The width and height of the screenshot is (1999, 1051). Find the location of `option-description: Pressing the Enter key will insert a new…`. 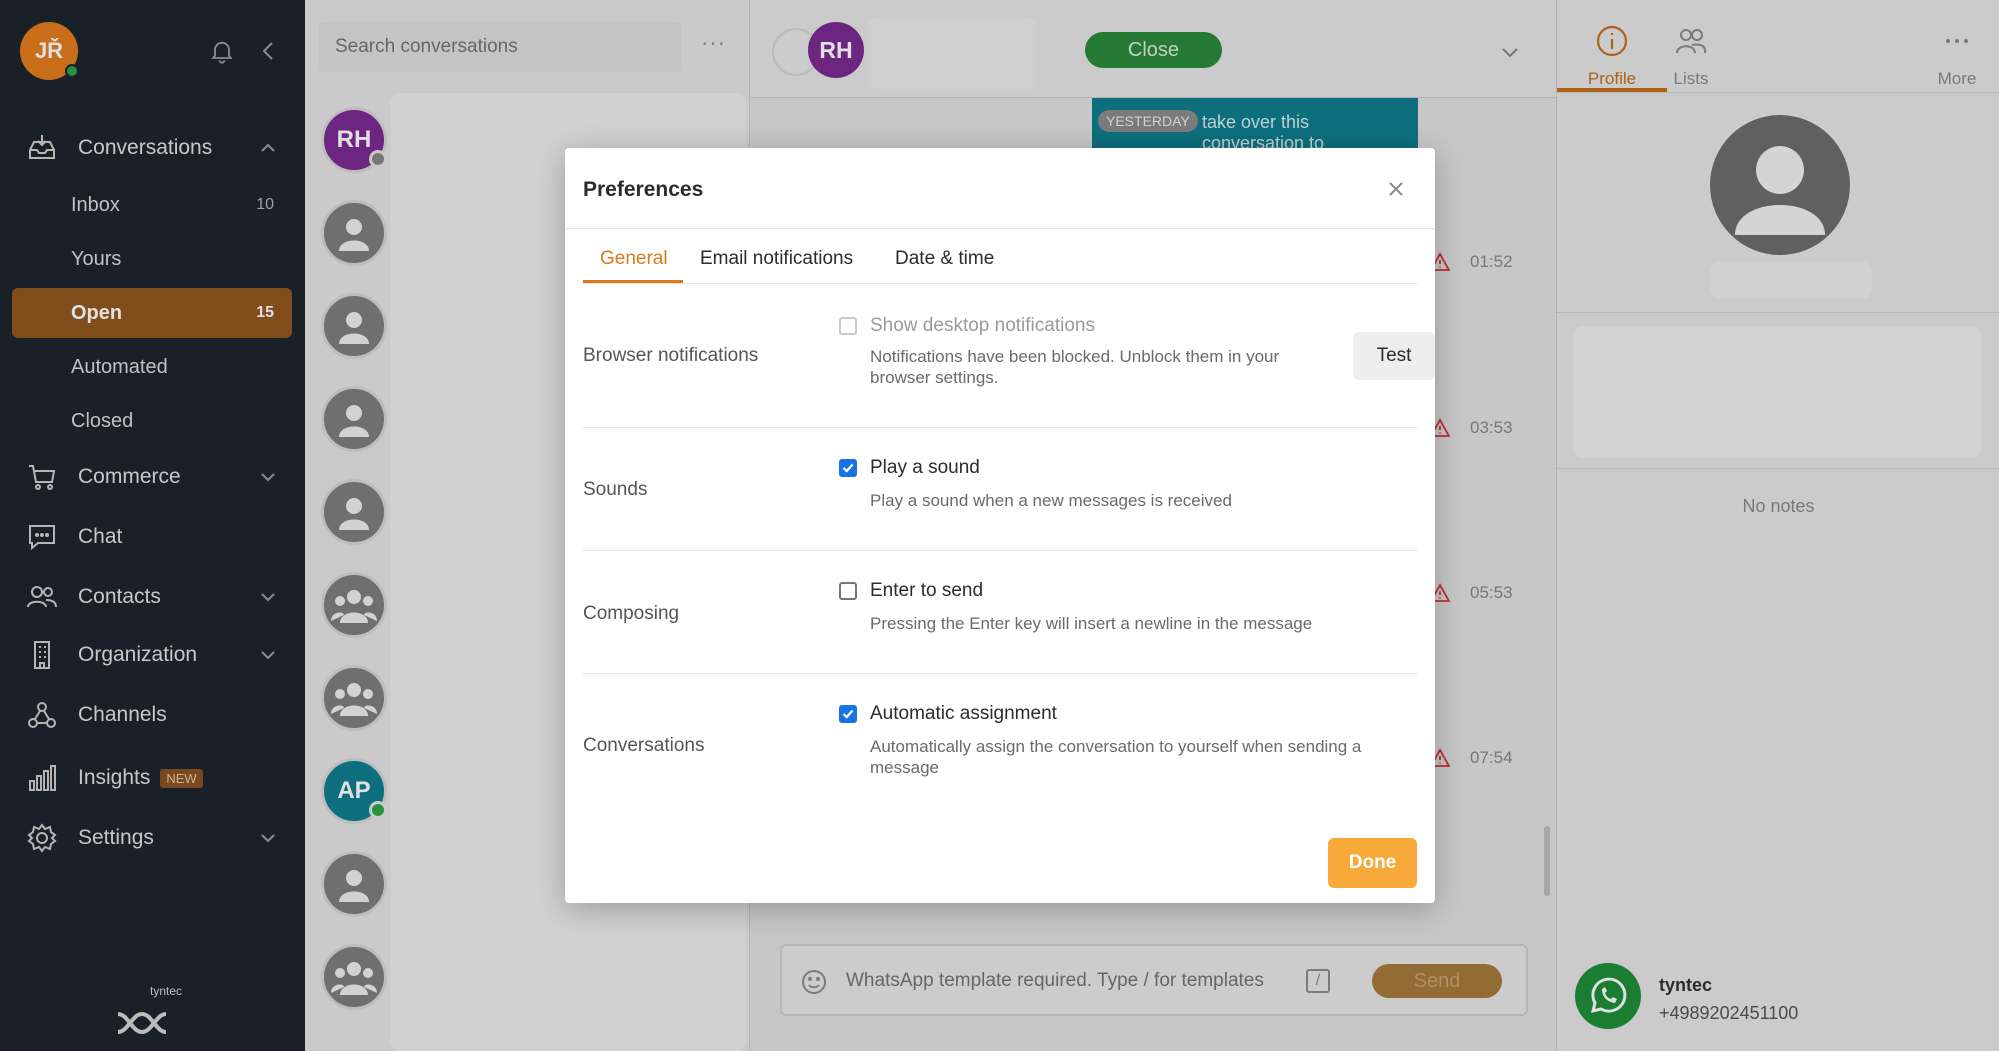

option-description: Pressing the Enter key will insert a new… is located at coordinates (1091, 623).